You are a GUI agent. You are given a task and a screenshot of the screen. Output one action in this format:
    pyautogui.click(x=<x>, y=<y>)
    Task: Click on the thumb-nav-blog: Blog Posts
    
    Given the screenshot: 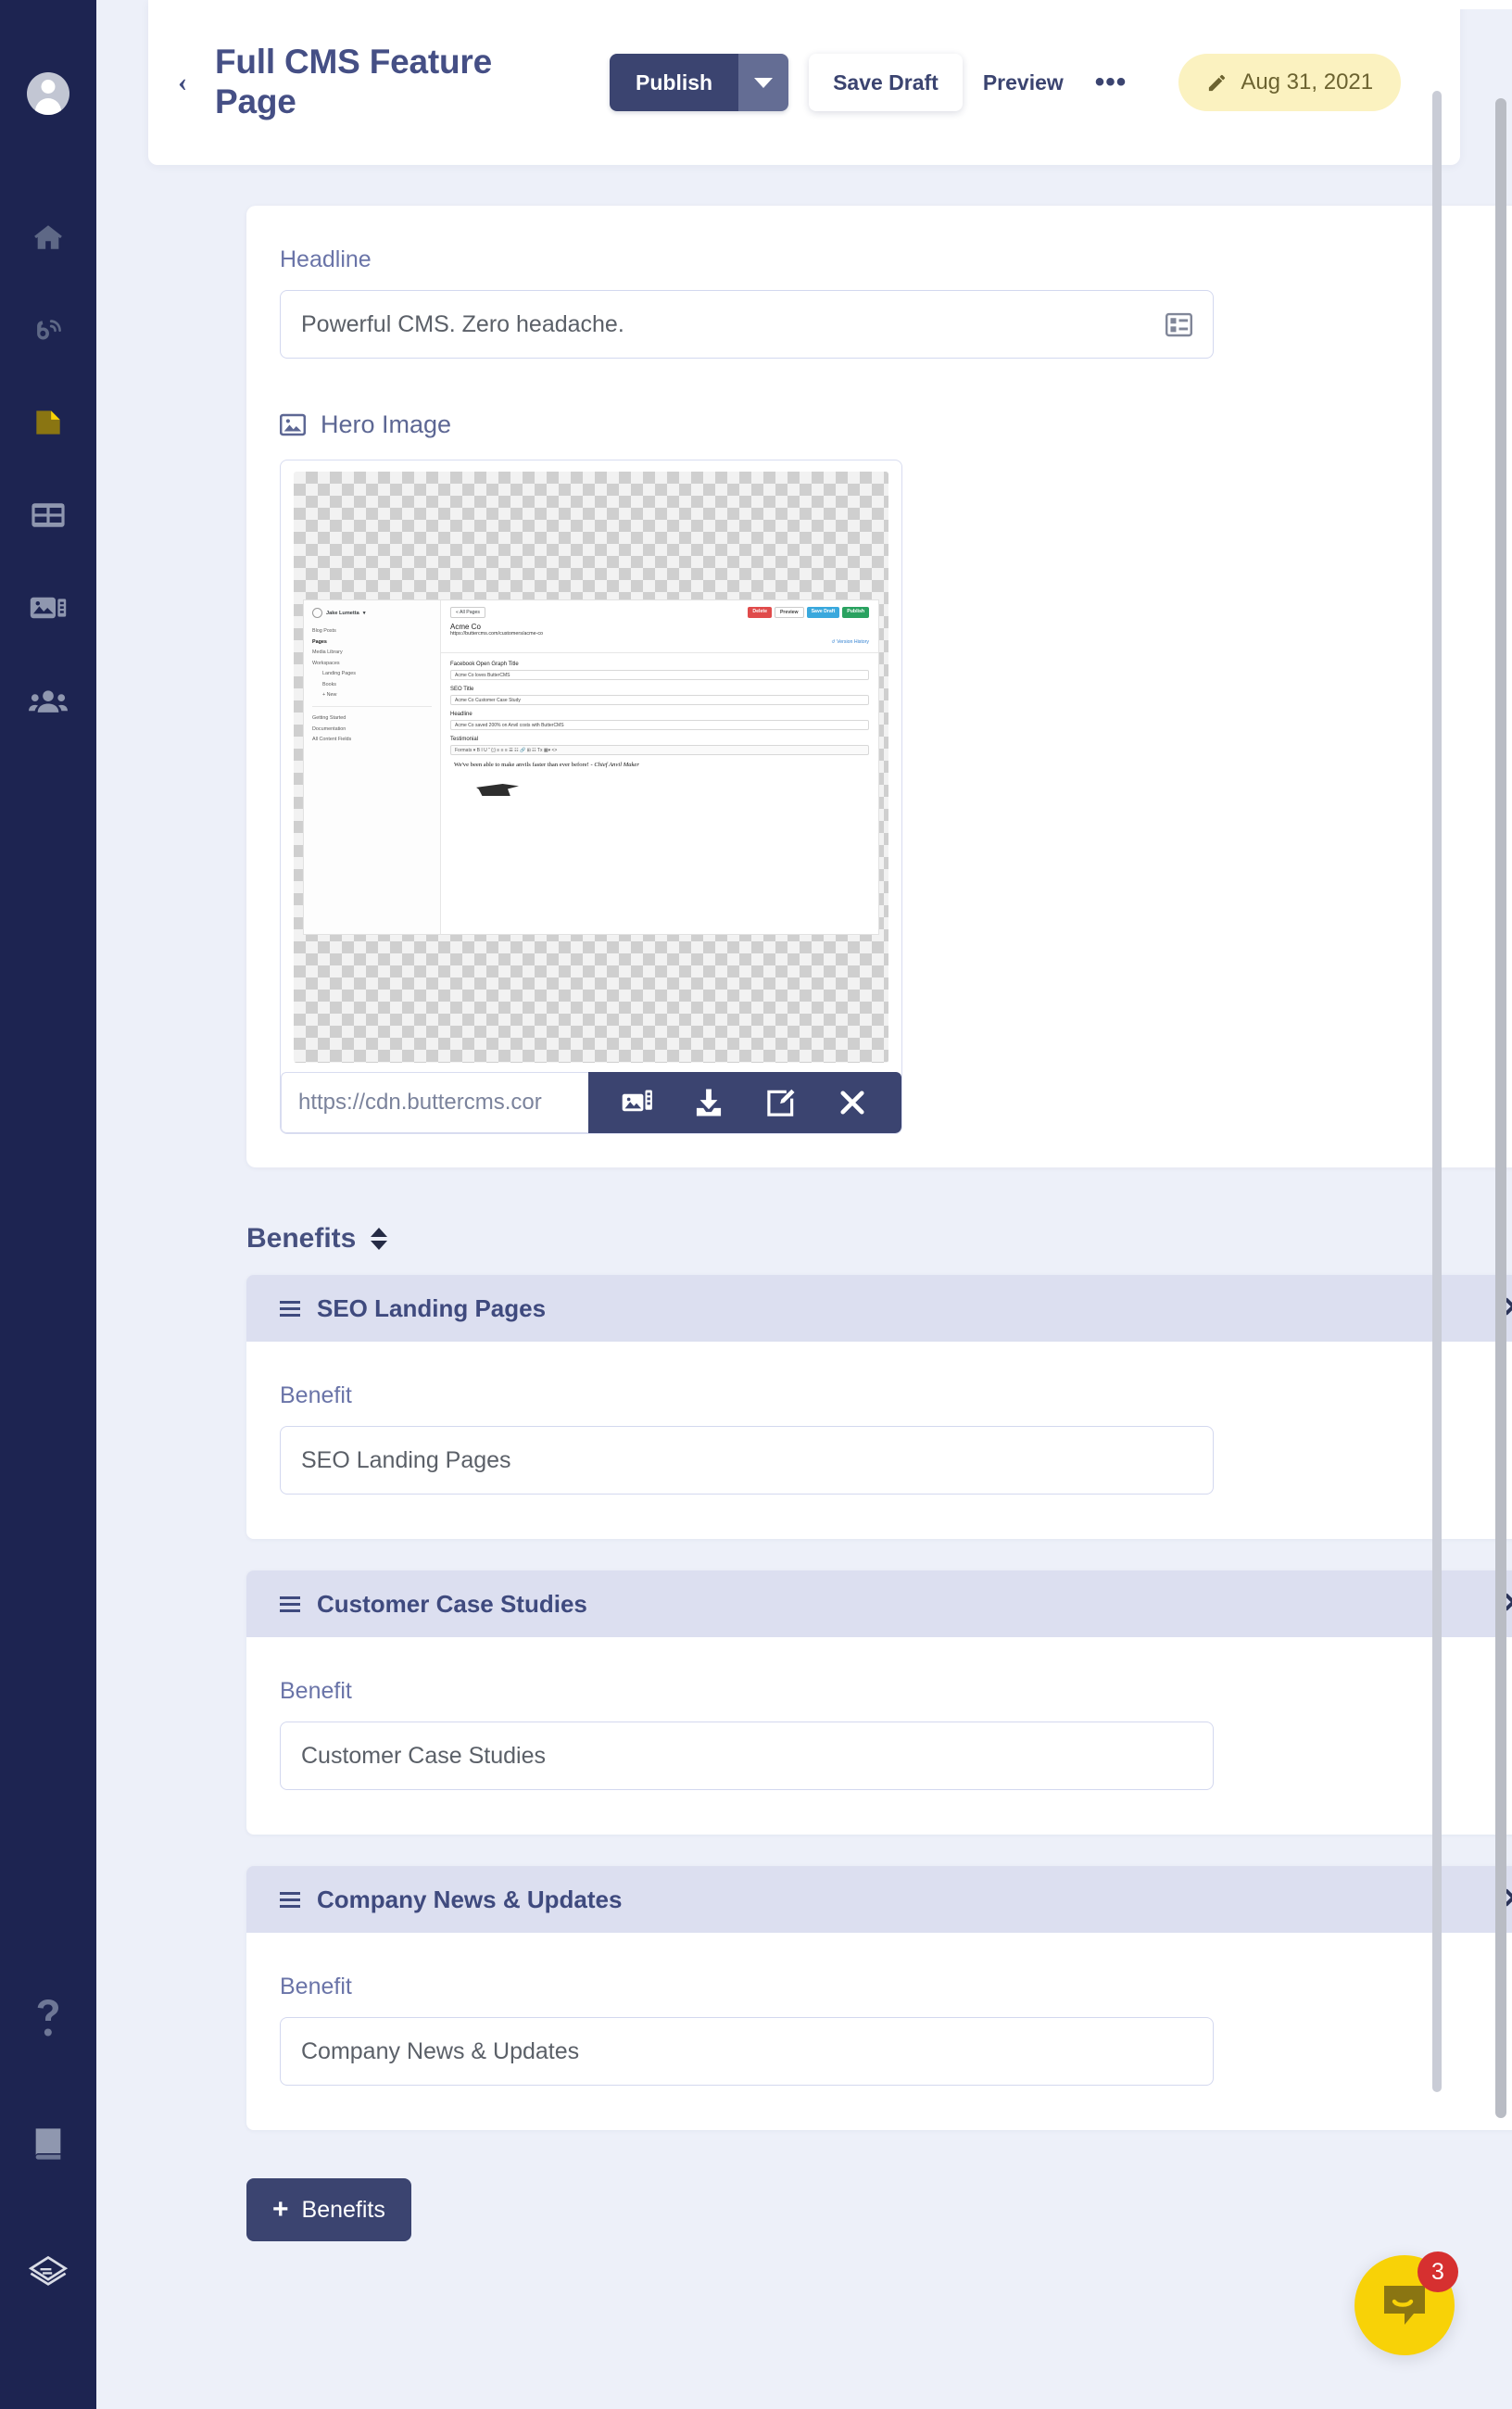 What is the action you would take?
    pyautogui.click(x=324, y=631)
    